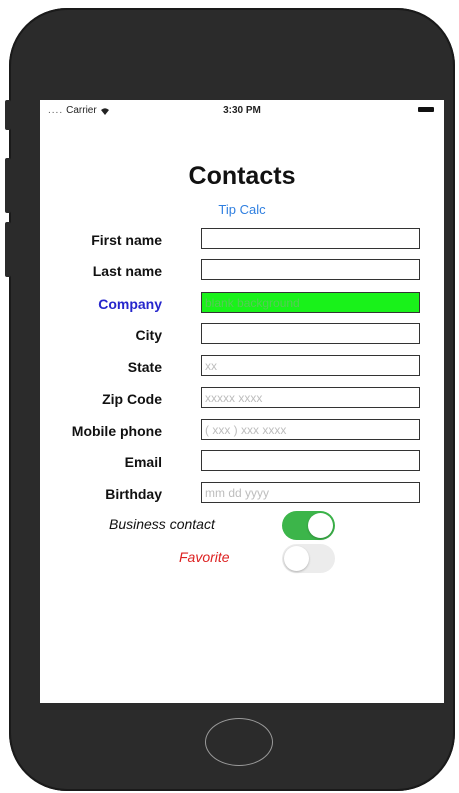 The image size is (459, 793). I want to click on first-name-row: First name, so click(242, 240).